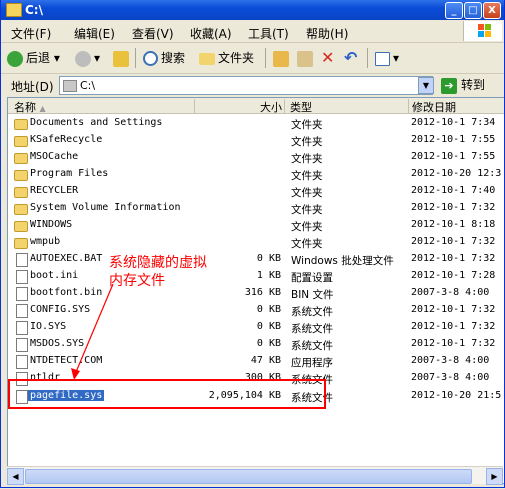  What do you see at coordinates (158, 263) in the screenshot?
I see `annotation-line-1: 系统隐藏的虚拟` at bounding box center [158, 263].